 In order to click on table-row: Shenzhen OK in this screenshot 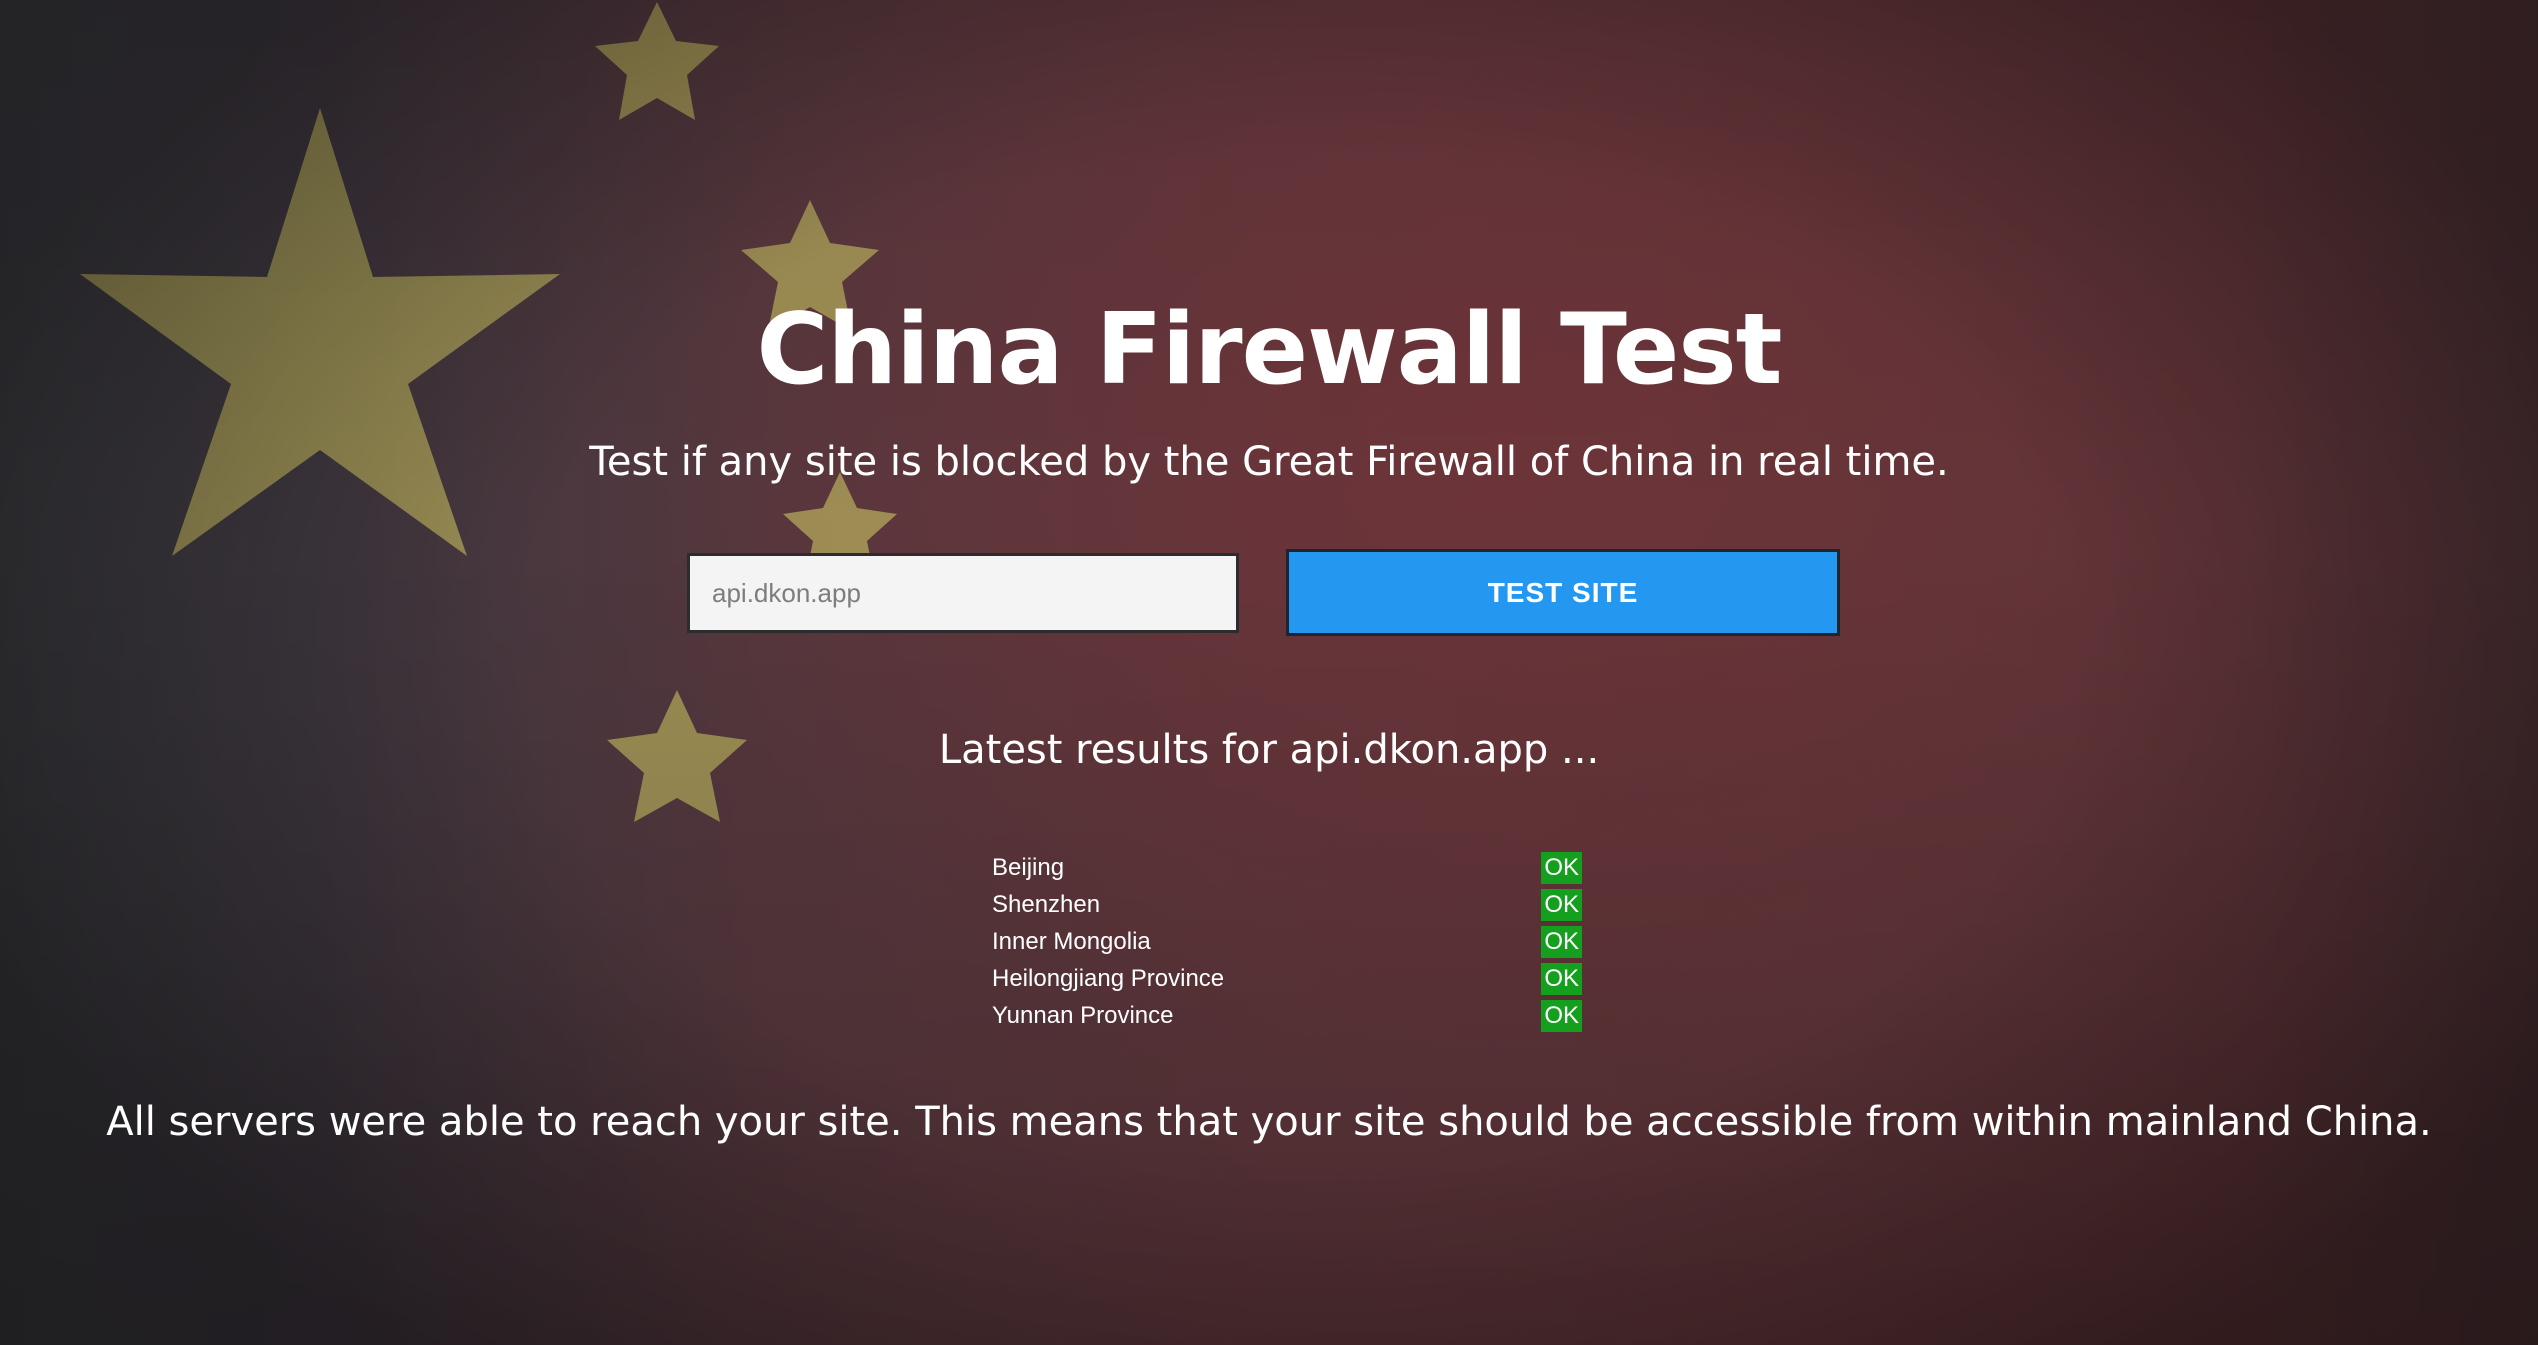, I will do `click(1287, 904)`.